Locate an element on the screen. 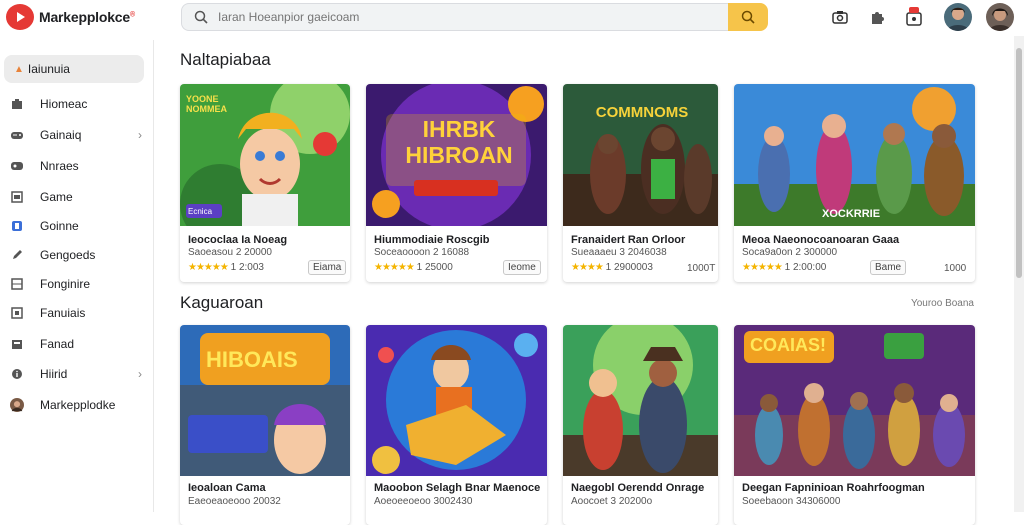 The width and height of the screenshot is (1024, 525). search-input is located at coordinates (458, 17).